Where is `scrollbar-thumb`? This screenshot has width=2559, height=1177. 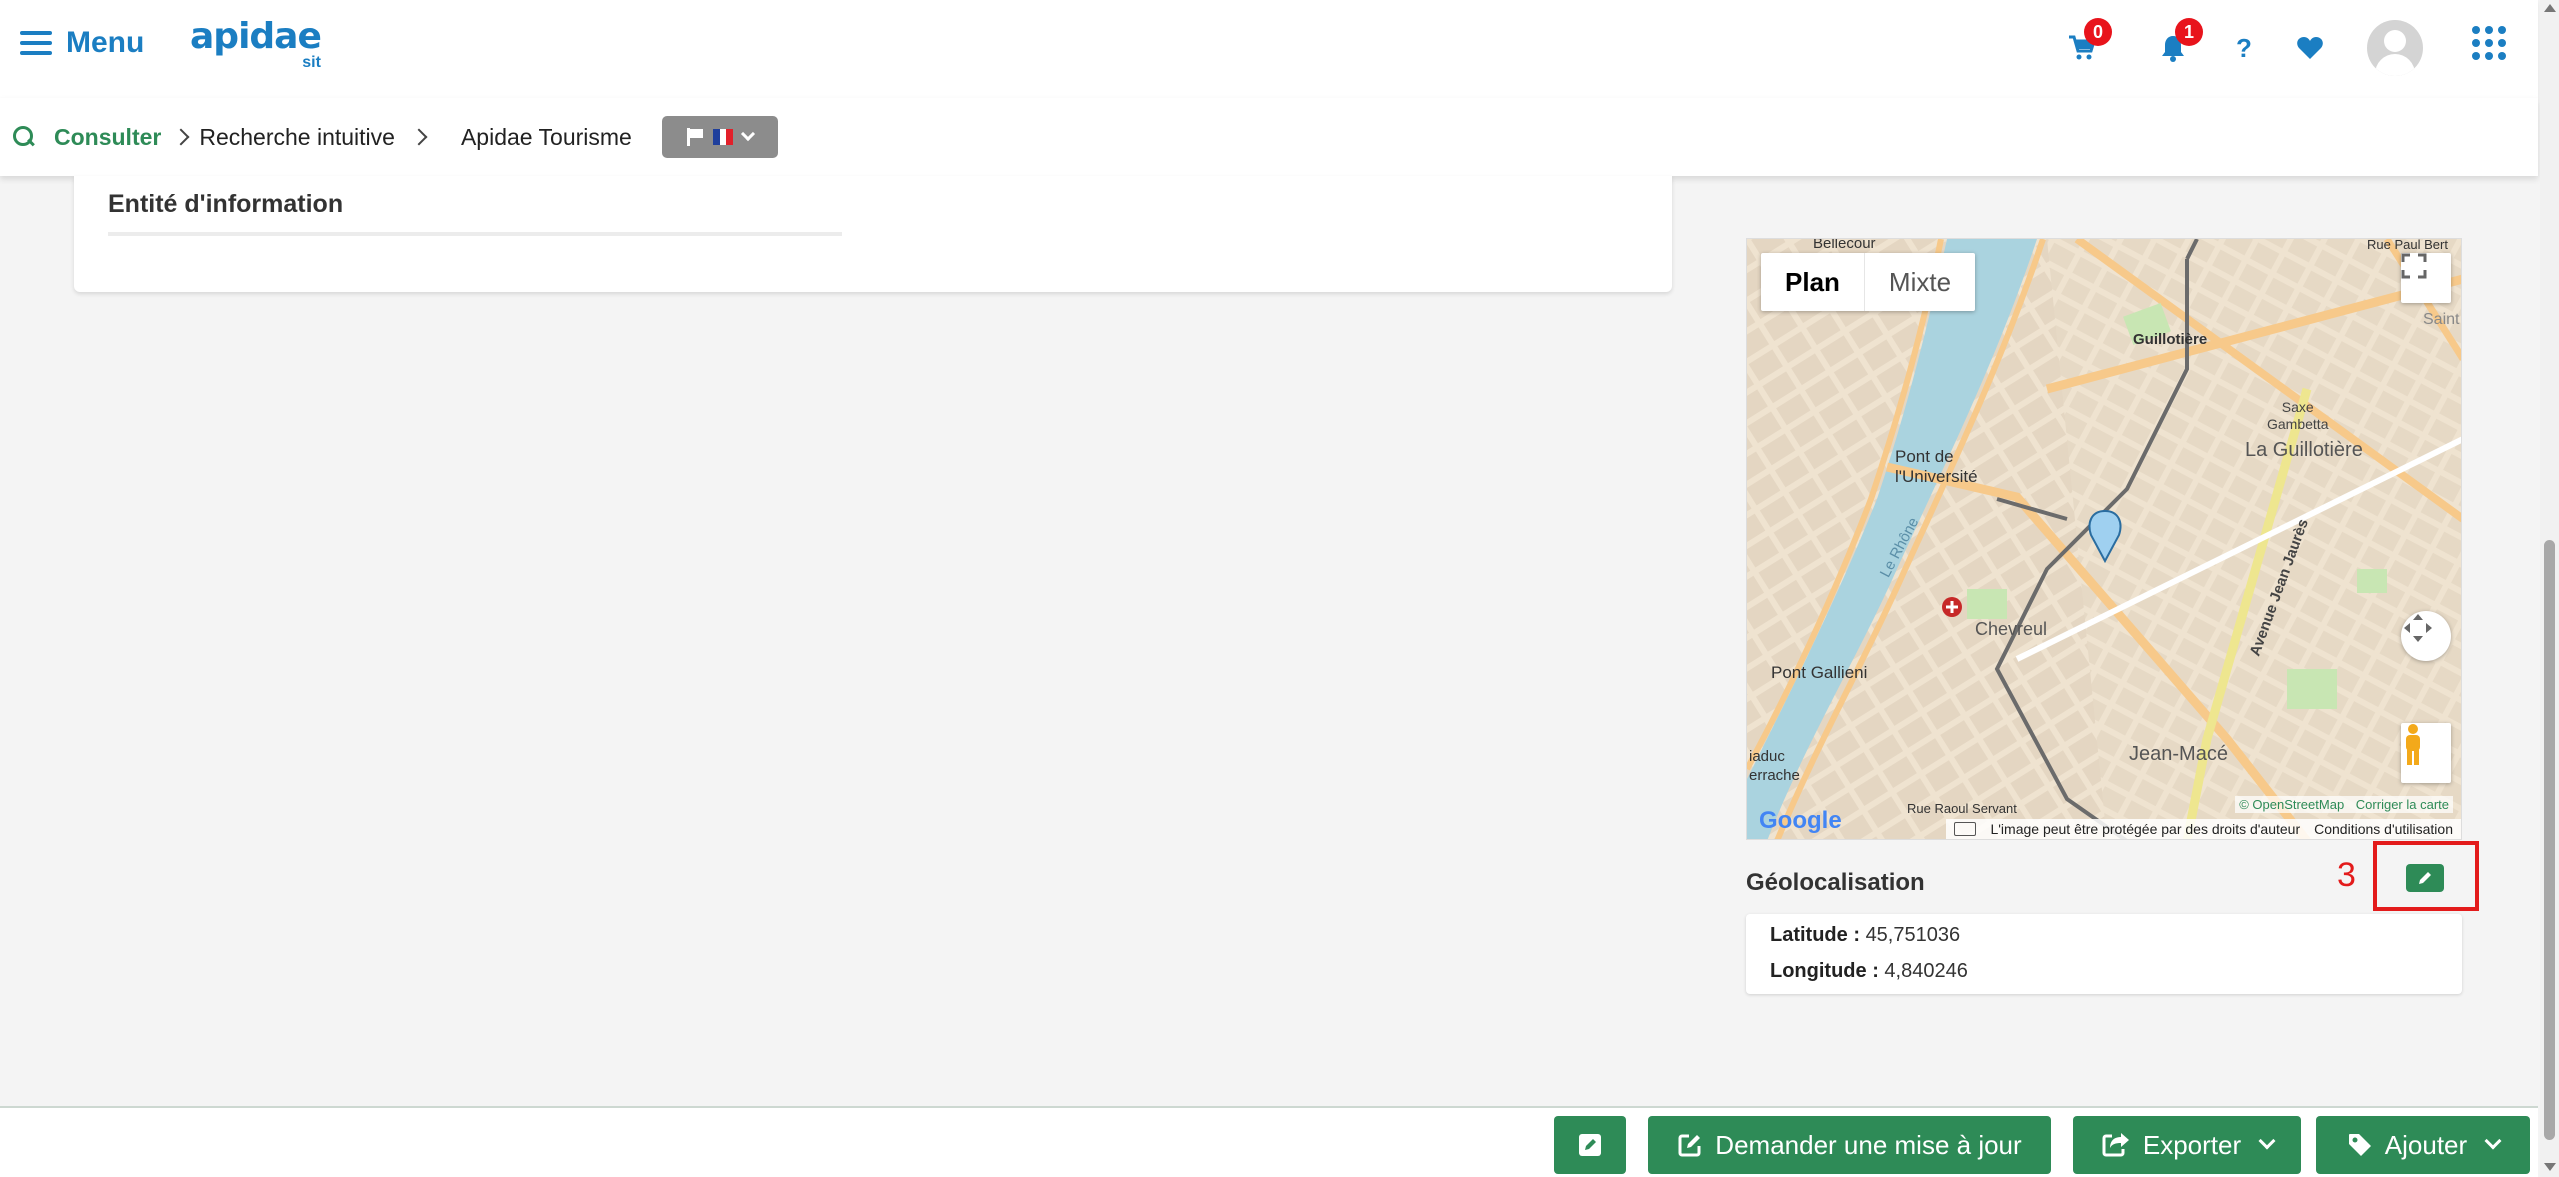
scrollbar-thumb is located at coordinates (2549, 840).